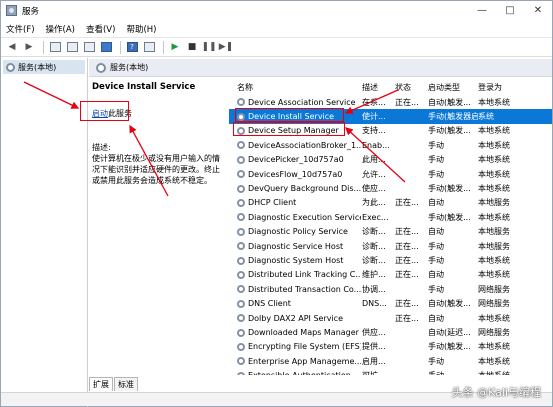 This screenshot has height=407, width=553. What do you see at coordinates (144, 87) in the screenshot?
I see `selected-service-title: Device Install Service` at bounding box center [144, 87].